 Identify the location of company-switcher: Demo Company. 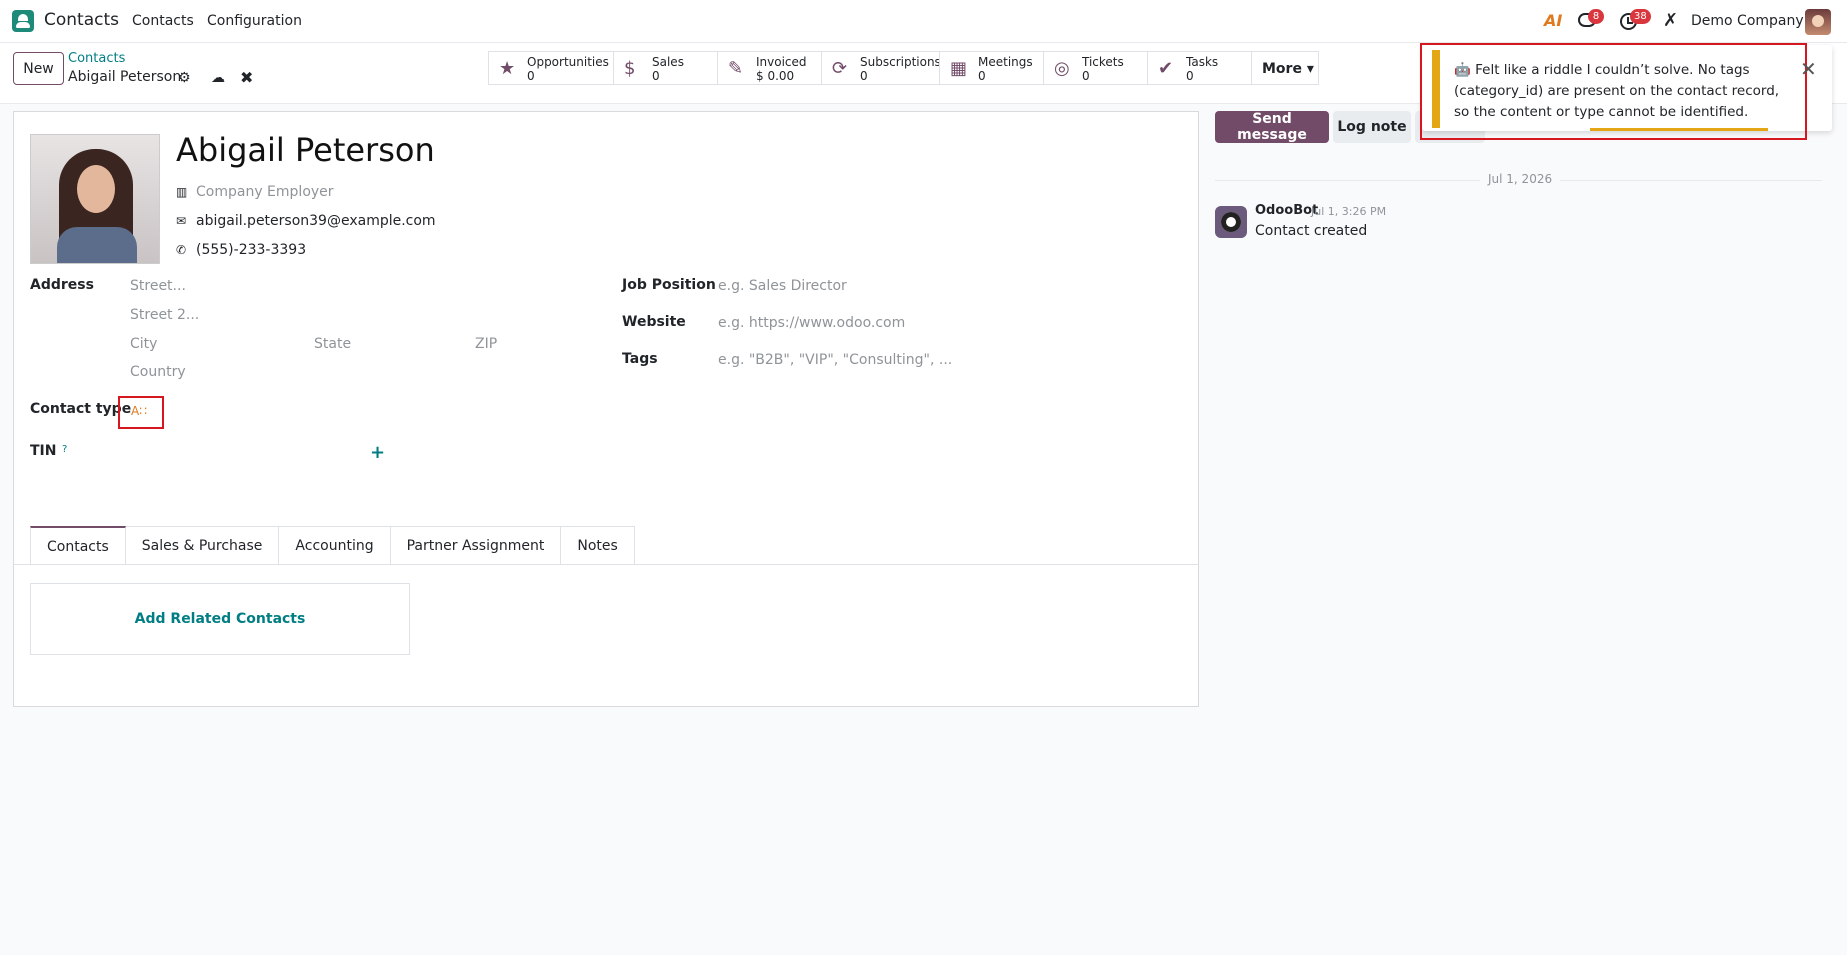
(1747, 21).